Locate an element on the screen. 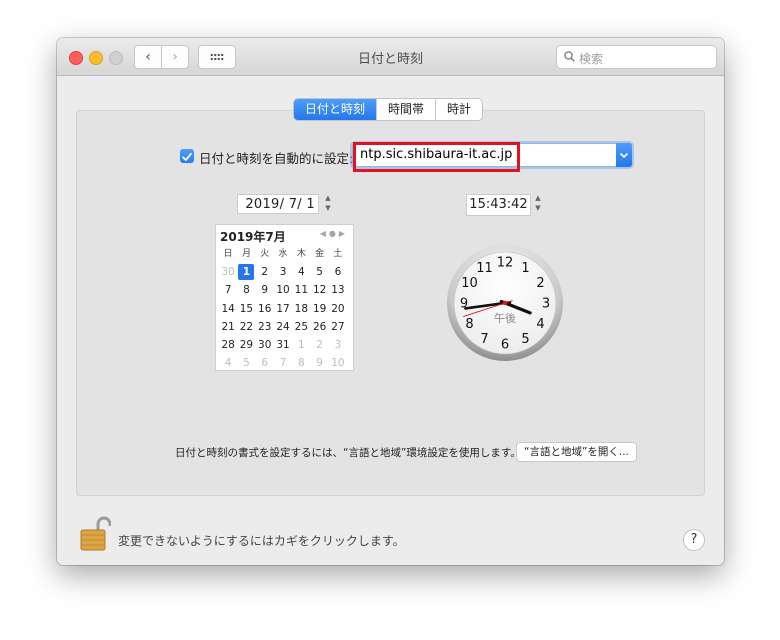 This screenshot has width=780, height=640. calendar-day-label: 11 is located at coordinates (301, 290).